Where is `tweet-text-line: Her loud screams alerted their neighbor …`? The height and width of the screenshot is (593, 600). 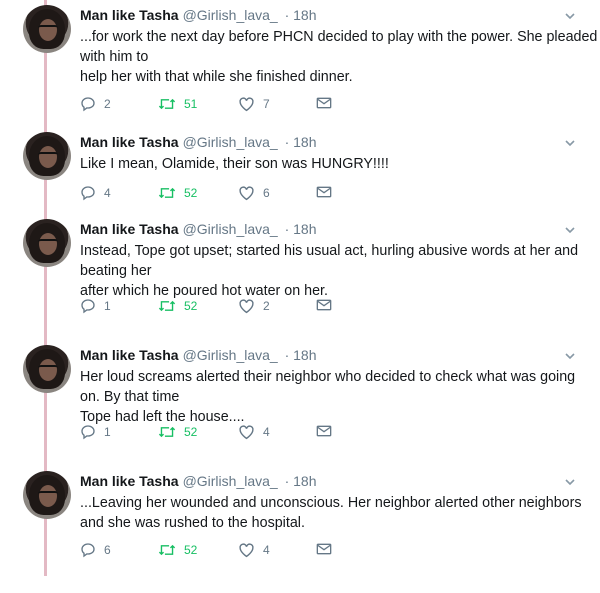 tweet-text-line: Her loud screams alerted their neighbor … is located at coordinates (328, 377).